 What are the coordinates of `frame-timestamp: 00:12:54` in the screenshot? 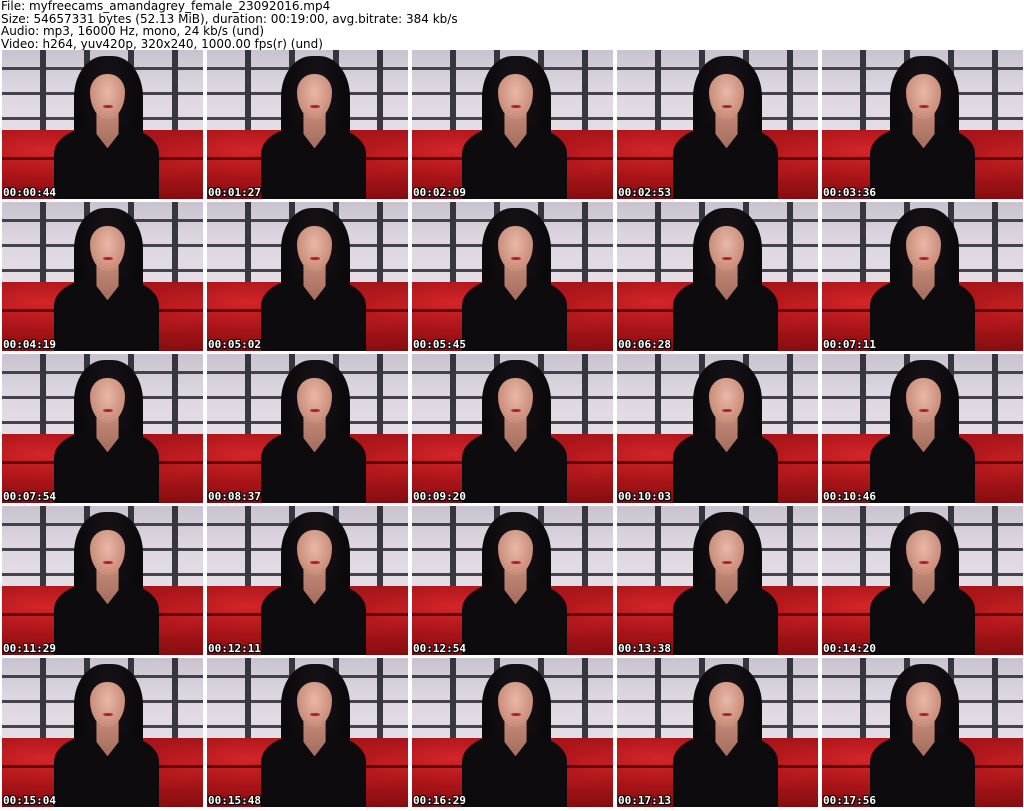 It's located at (439, 648).